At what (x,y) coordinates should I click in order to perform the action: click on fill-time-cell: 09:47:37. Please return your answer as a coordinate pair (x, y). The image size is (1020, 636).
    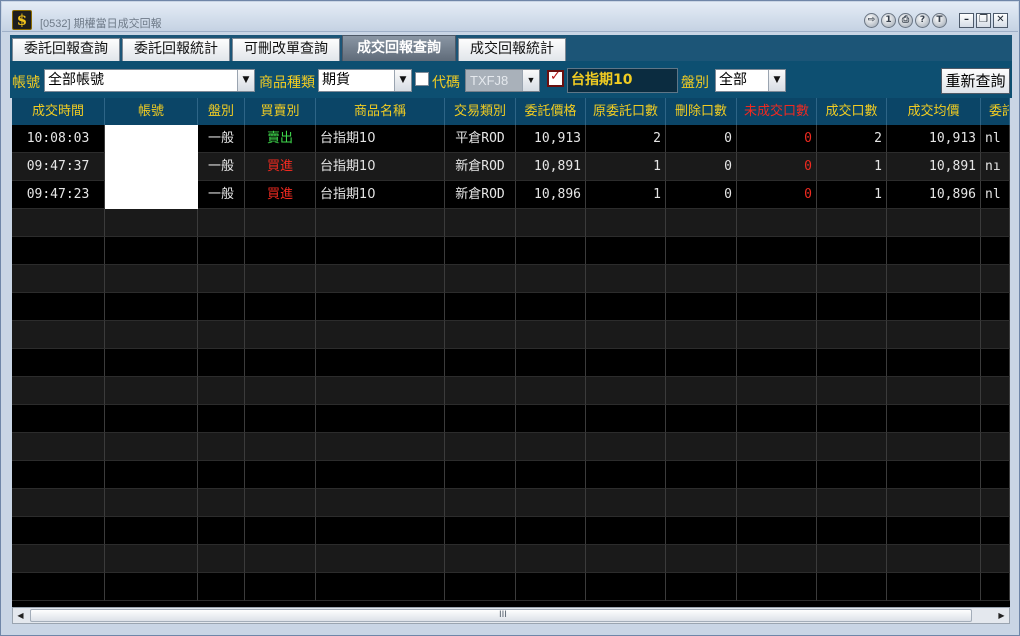
    Looking at the image, I should click on (58, 167).